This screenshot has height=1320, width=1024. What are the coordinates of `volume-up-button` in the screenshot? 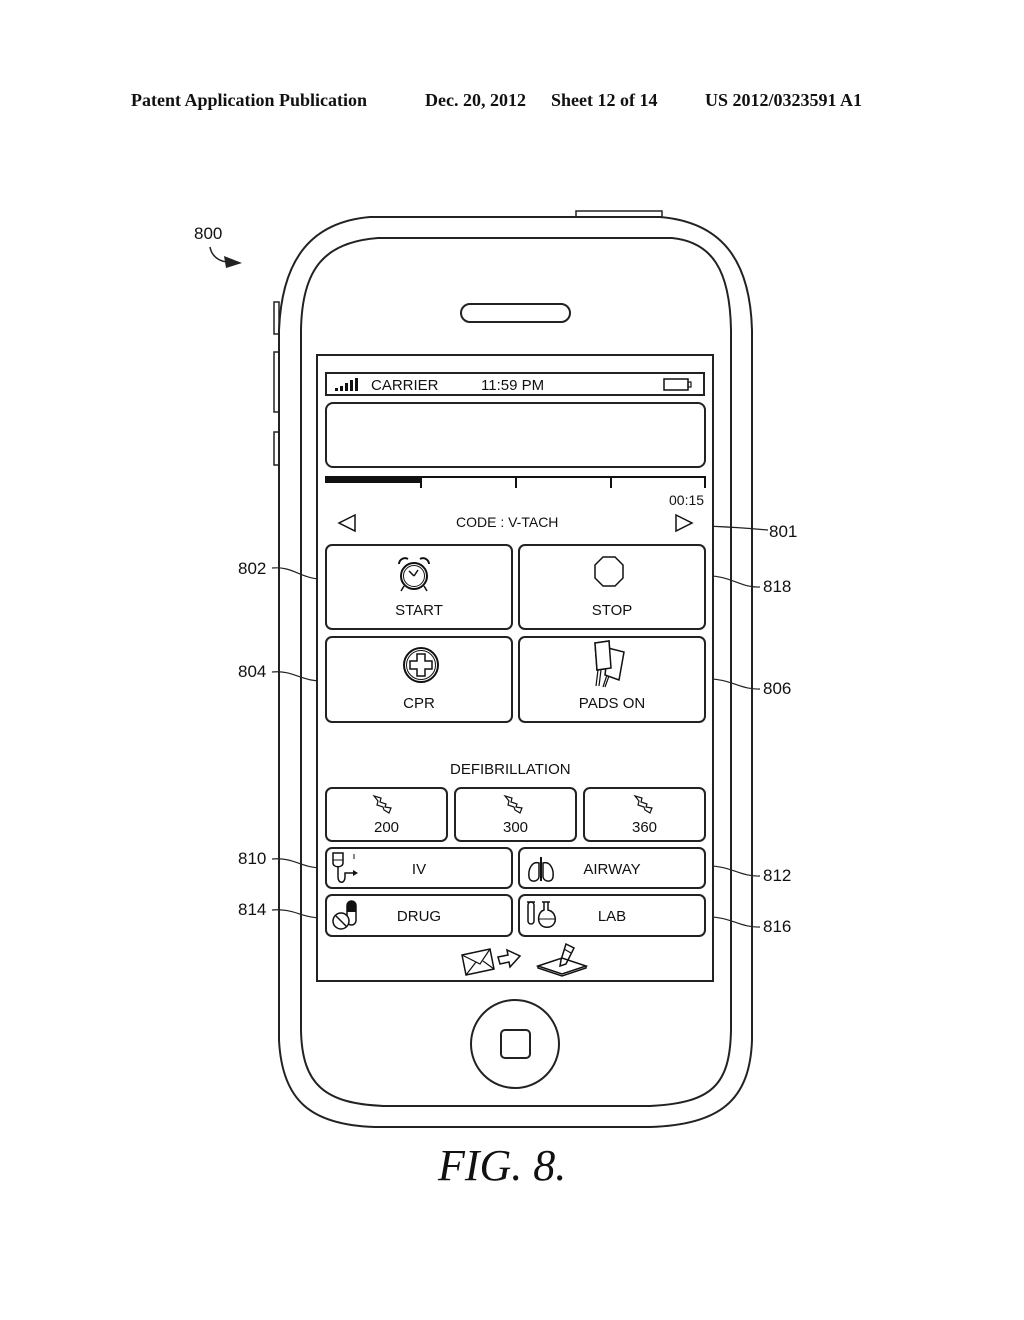 It's located at (276, 382).